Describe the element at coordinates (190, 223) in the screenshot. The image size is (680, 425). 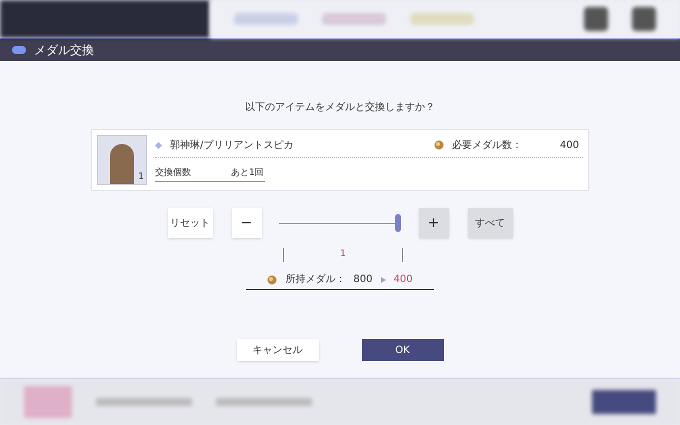
I see `reset-button: リセット` at that location.